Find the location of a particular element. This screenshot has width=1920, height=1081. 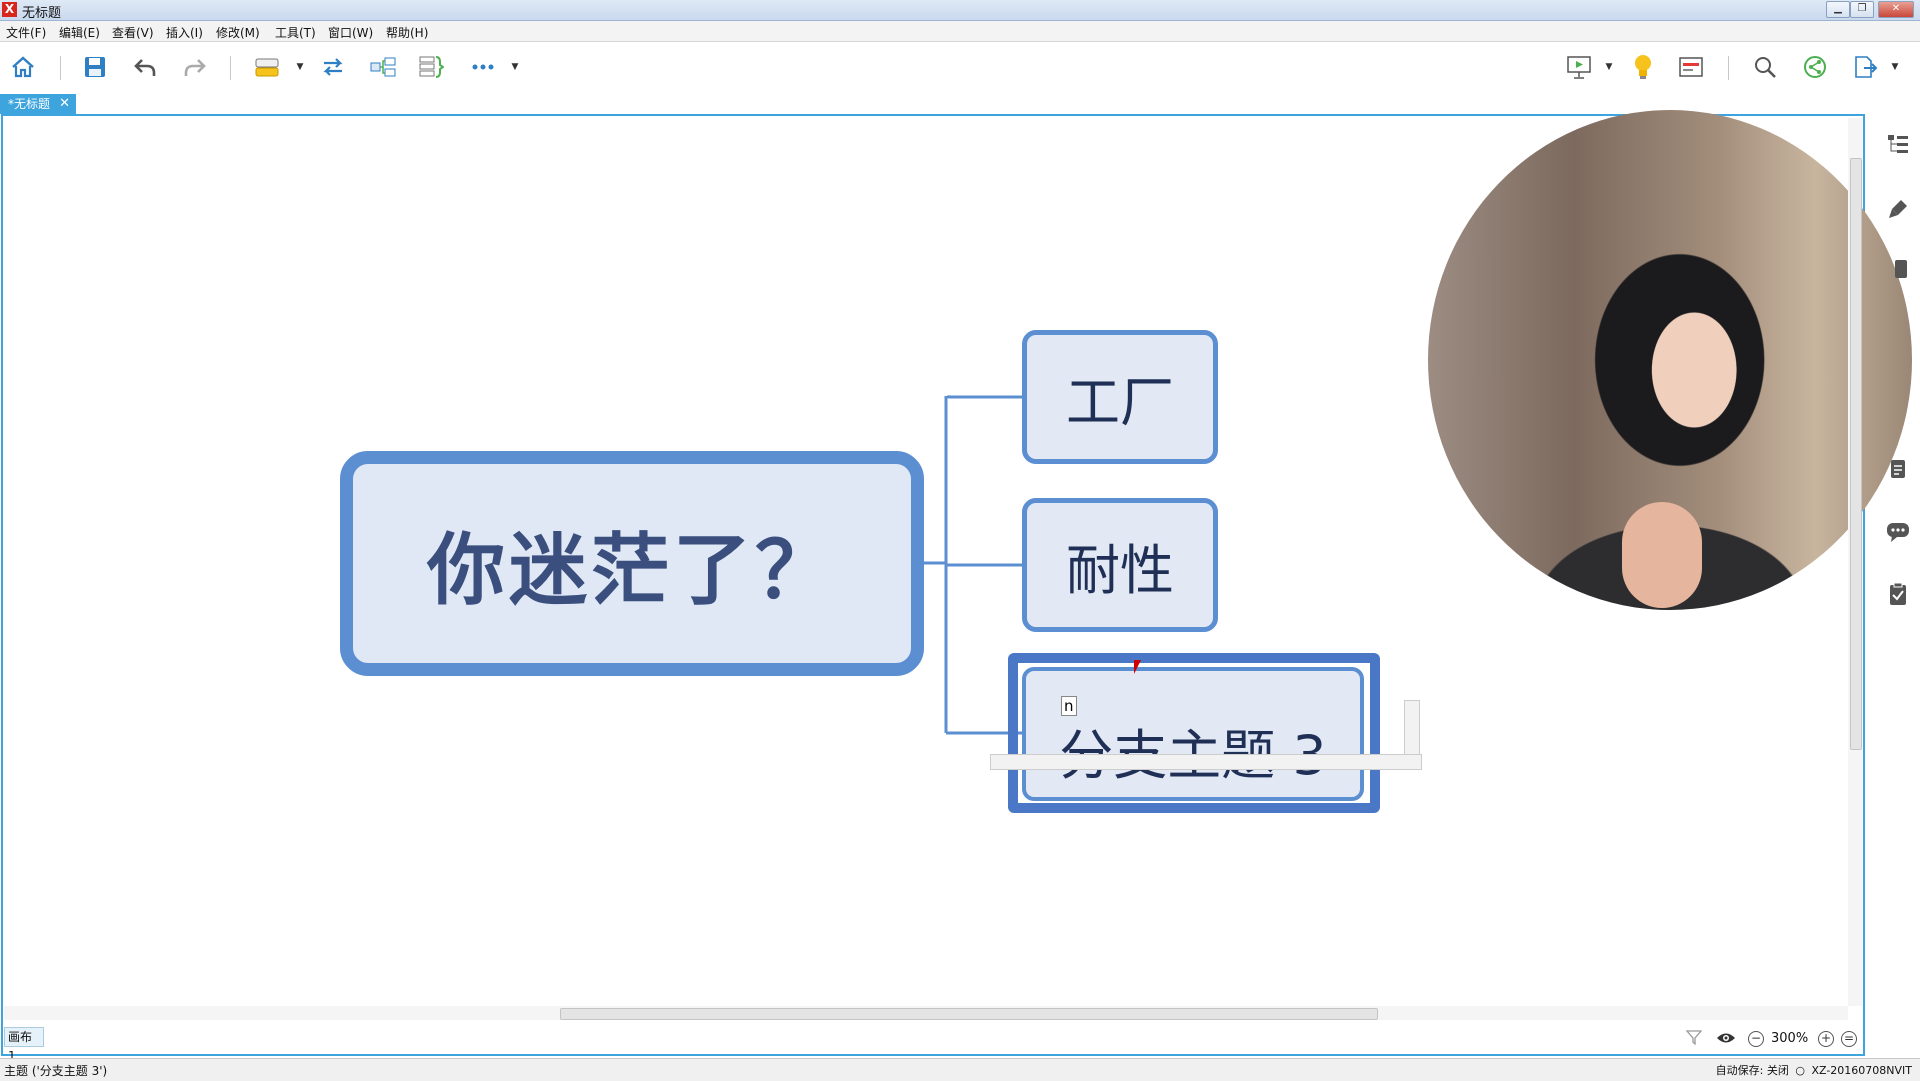

eye-icon is located at coordinates (1726, 1039).